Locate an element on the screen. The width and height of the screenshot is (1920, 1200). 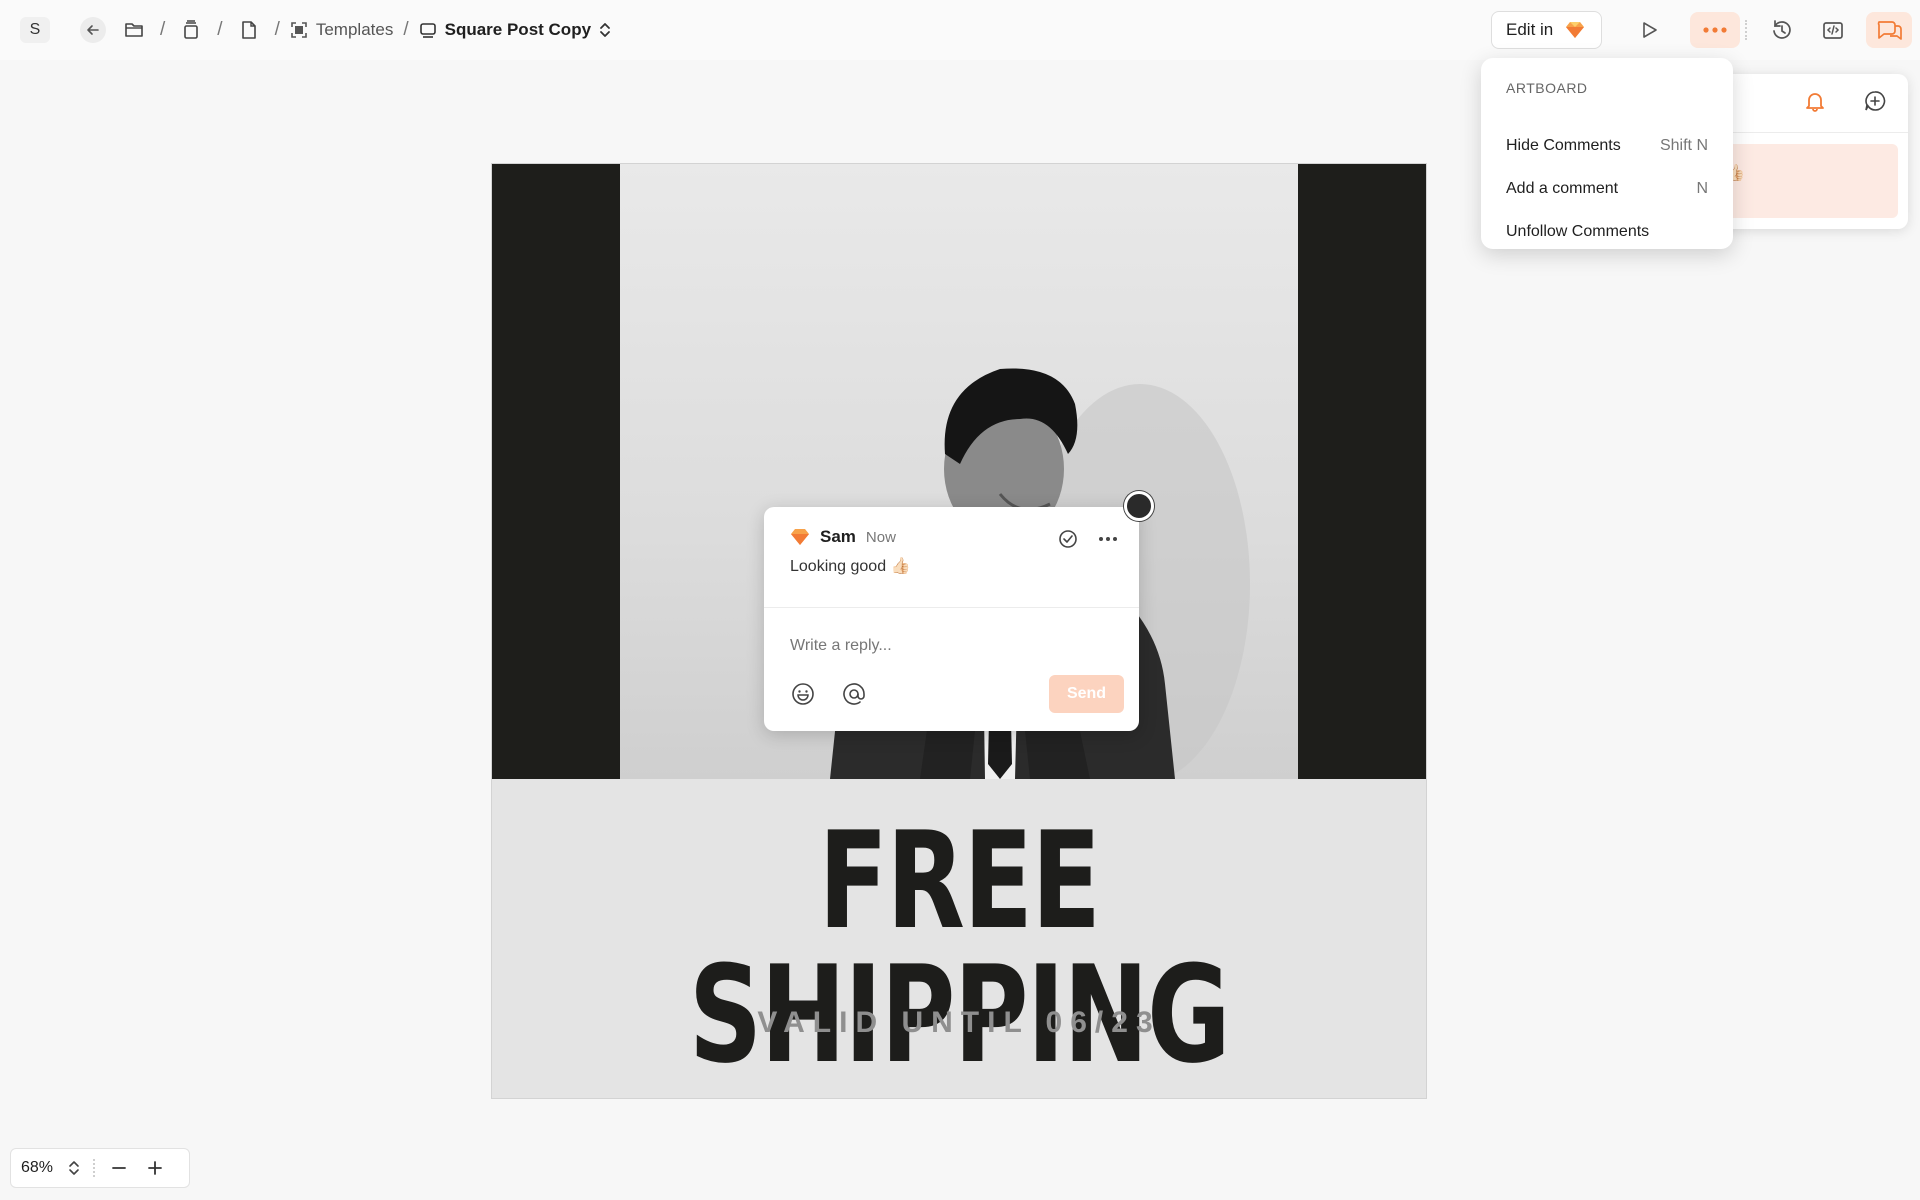
menu-item-shortcut: Shift N is located at coordinates (1683, 145).